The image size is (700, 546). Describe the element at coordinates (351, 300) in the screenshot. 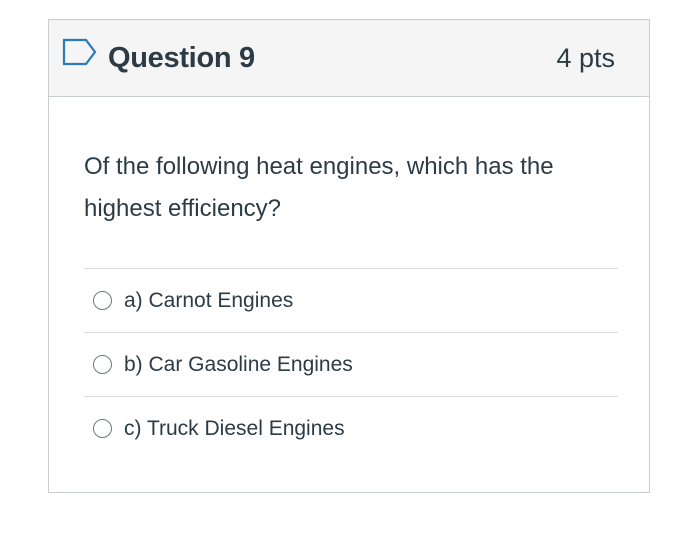

I see `answer-option-a: a) Carnot Engines` at that location.